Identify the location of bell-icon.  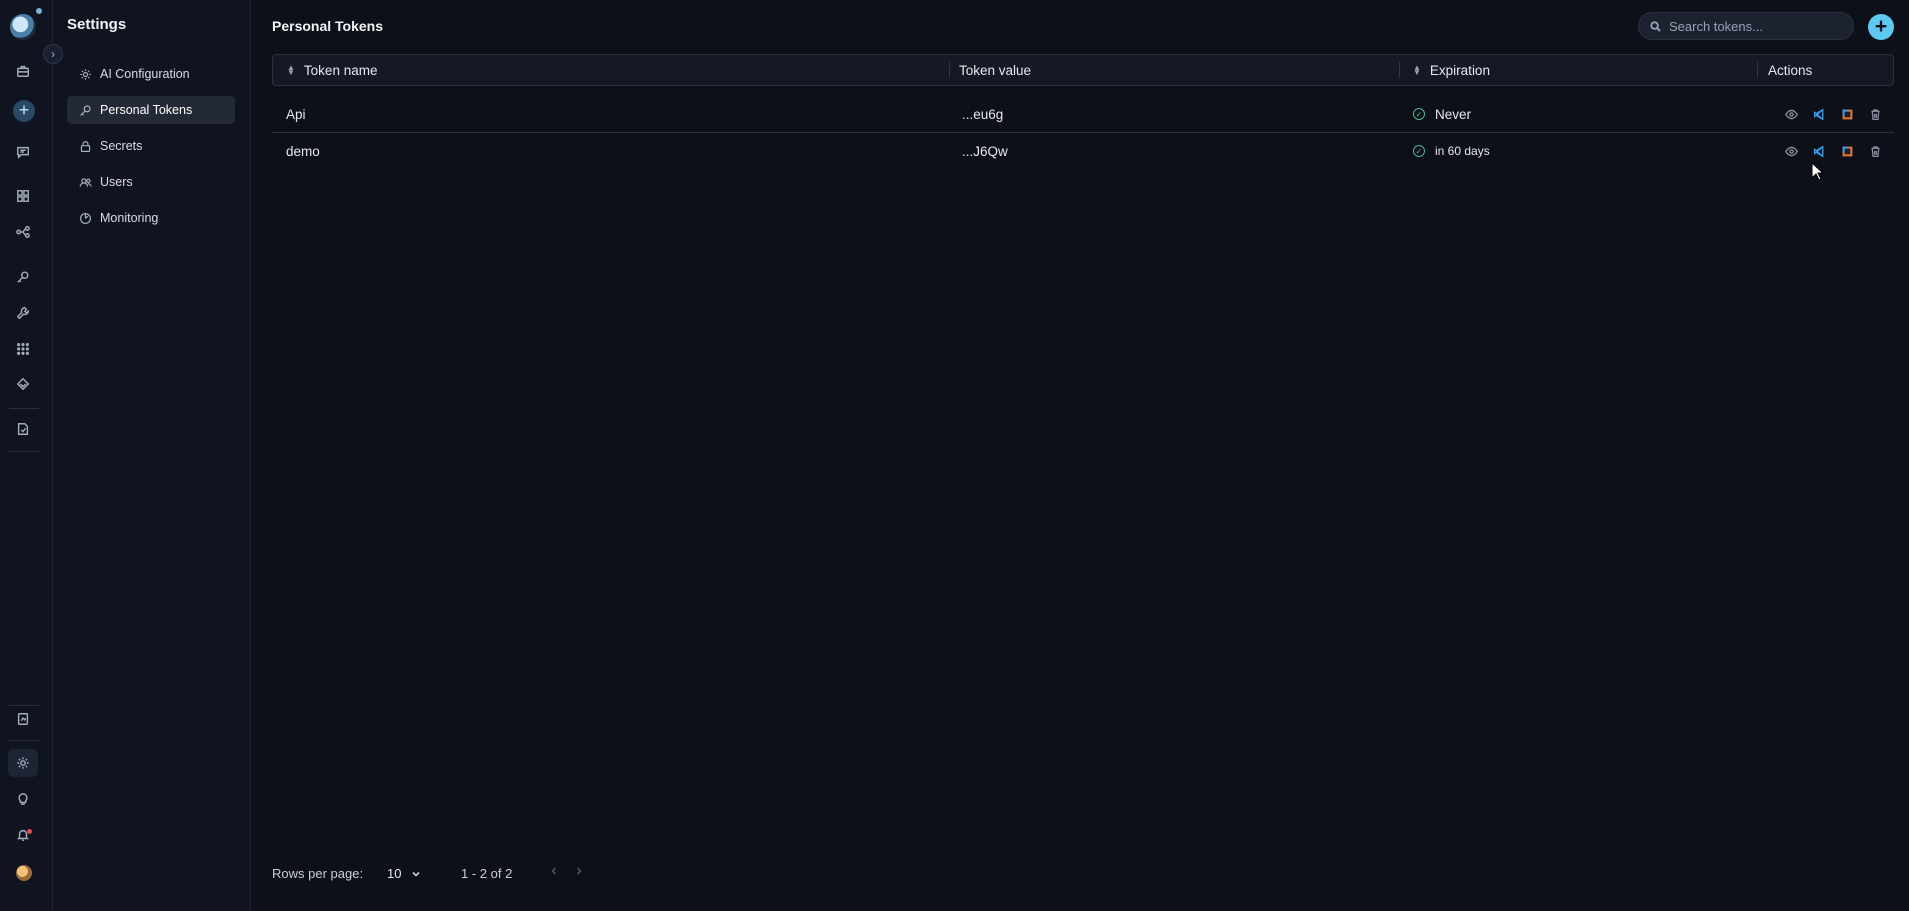
(23, 835).